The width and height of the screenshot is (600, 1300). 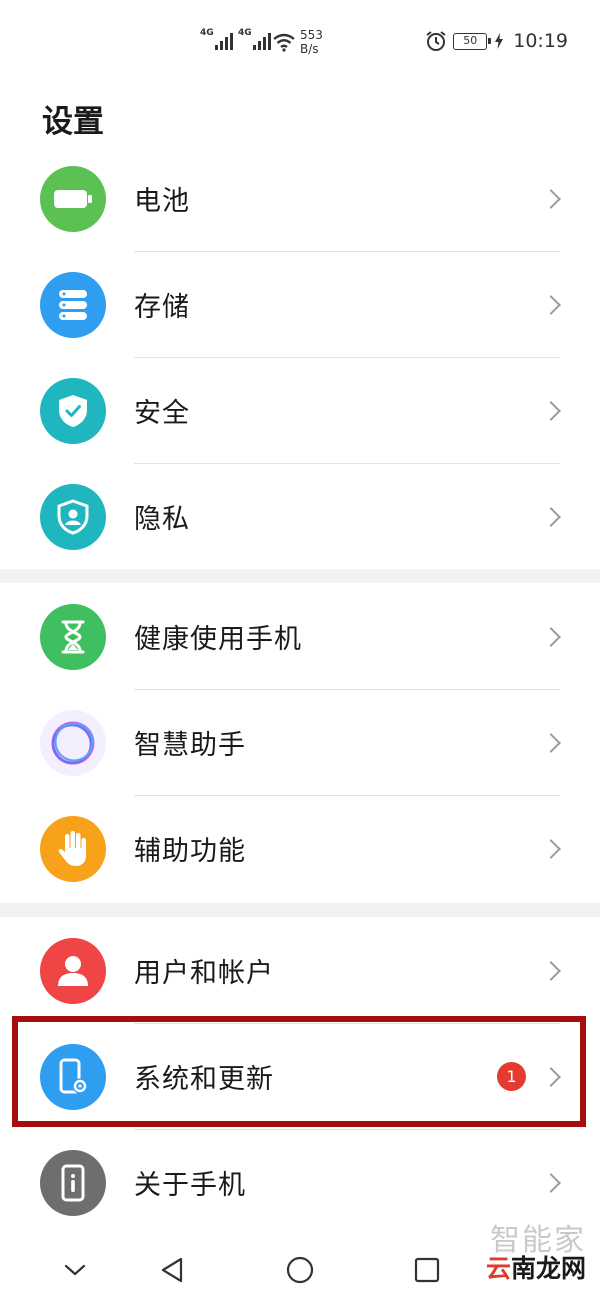 What do you see at coordinates (498, 1268) in the screenshot?
I see `watermark-char: 云` at bounding box center [498, 1268].